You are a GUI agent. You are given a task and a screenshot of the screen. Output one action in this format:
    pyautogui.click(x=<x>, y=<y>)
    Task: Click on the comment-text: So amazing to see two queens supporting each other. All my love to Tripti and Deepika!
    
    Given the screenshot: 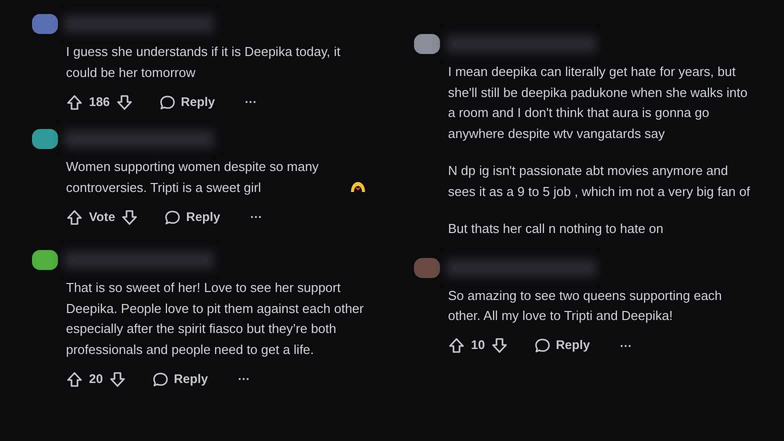 What is the action you would take?
    pyautogui.click(x=585, y=305)
    